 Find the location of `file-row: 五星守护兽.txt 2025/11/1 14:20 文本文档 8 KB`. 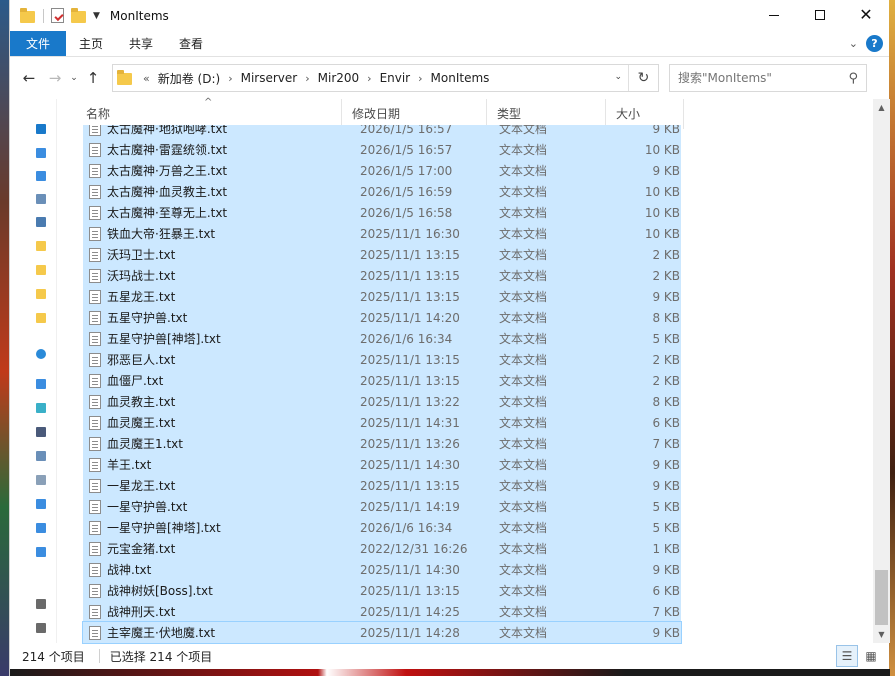

file-row: 五星守护兽.txt 2025/11/1 14:20 文本文档 8 KB is located at coordinates (382, 317).